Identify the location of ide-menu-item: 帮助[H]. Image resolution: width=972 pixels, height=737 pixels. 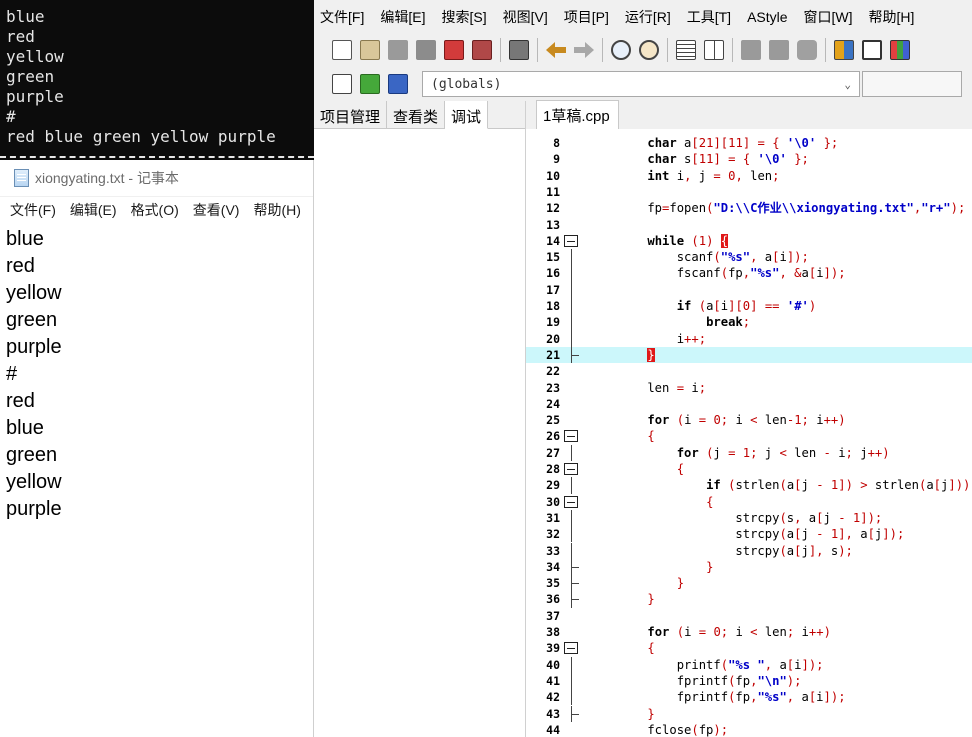
(892, 17).